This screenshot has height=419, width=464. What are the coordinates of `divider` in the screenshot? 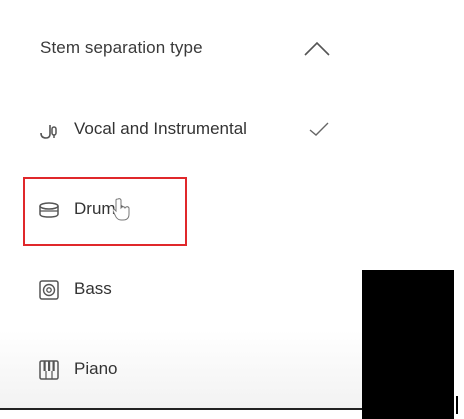 It's located at (181, 409).